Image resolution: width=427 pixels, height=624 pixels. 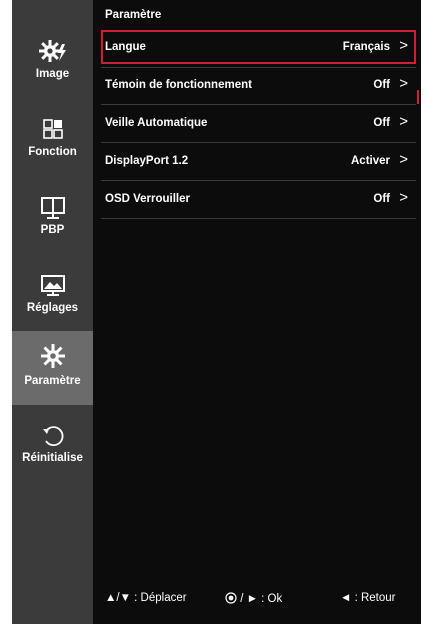 I want to click on hint-back: ◄ : Retour, so click(x=368, y=598).